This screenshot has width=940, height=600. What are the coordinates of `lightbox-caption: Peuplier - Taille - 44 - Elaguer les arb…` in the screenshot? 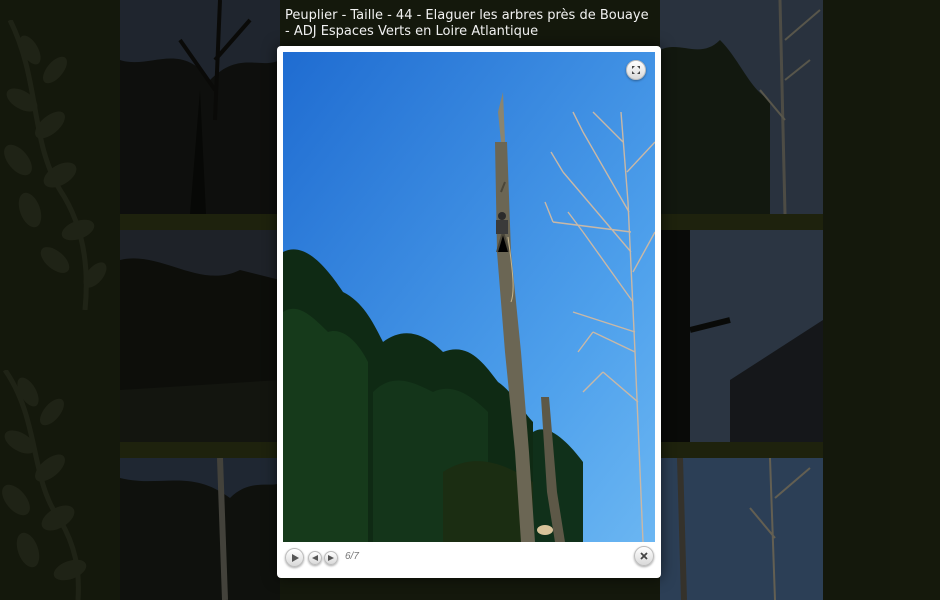 It's located at (467, 23).